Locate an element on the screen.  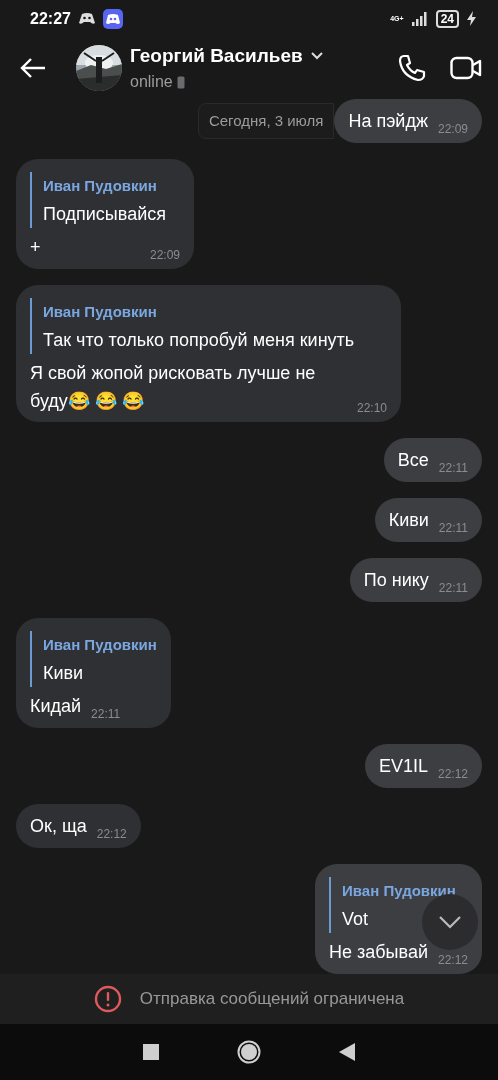
message-text: Кидай is located at coordinates (56, 706).